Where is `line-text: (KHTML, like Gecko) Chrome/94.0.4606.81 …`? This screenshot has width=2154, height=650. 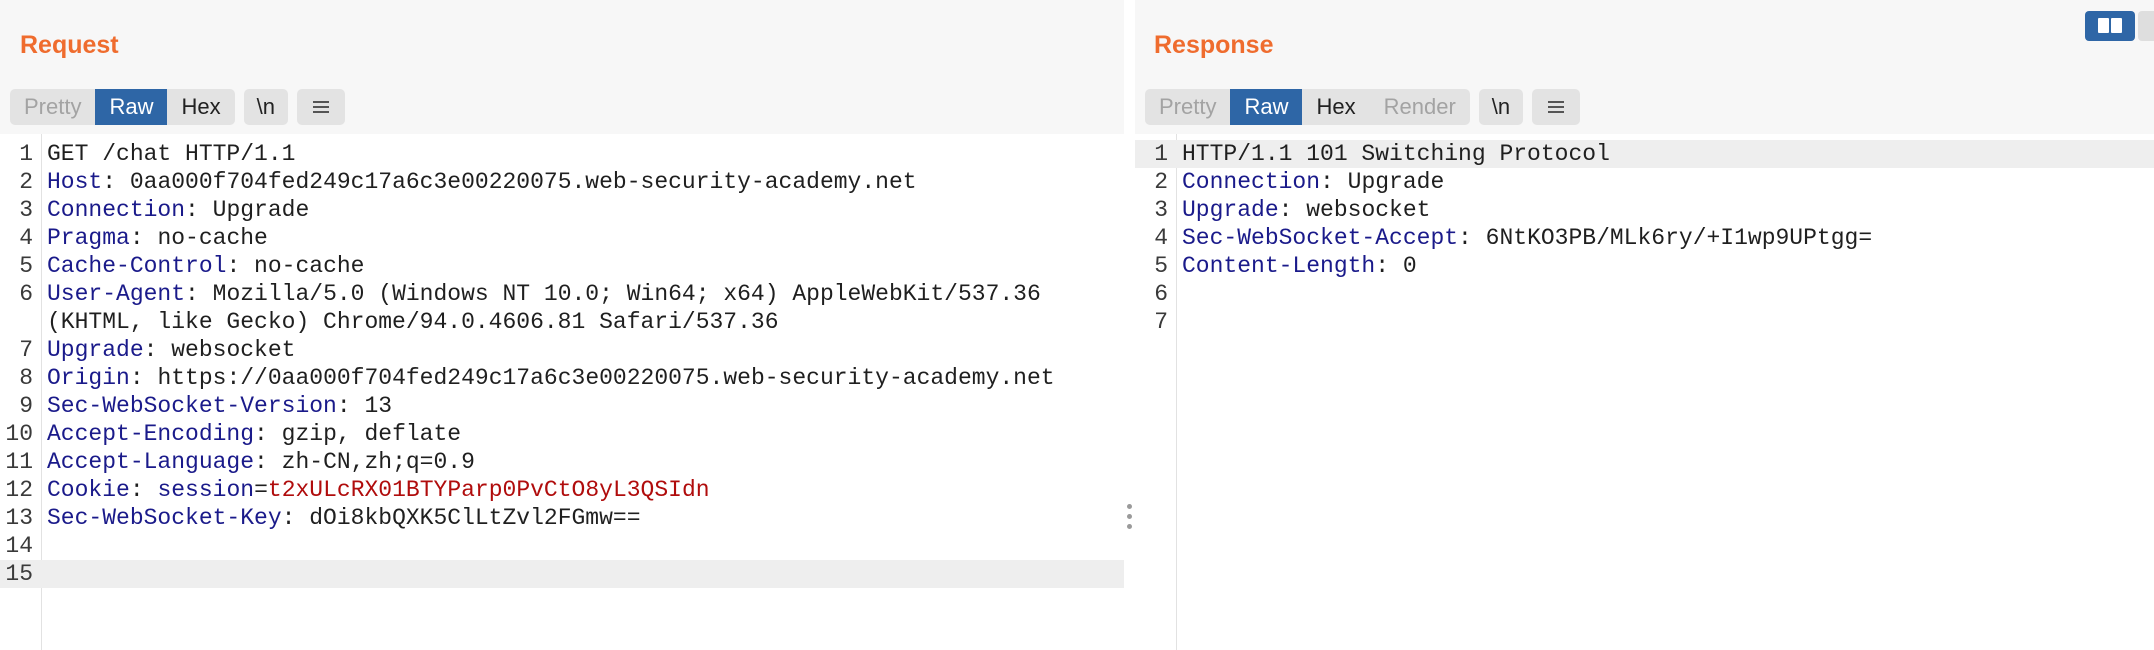
line-text: (KHTML, like Gecko) Chrome/94.0.4606.81 … is located at coordinates (413, 322).